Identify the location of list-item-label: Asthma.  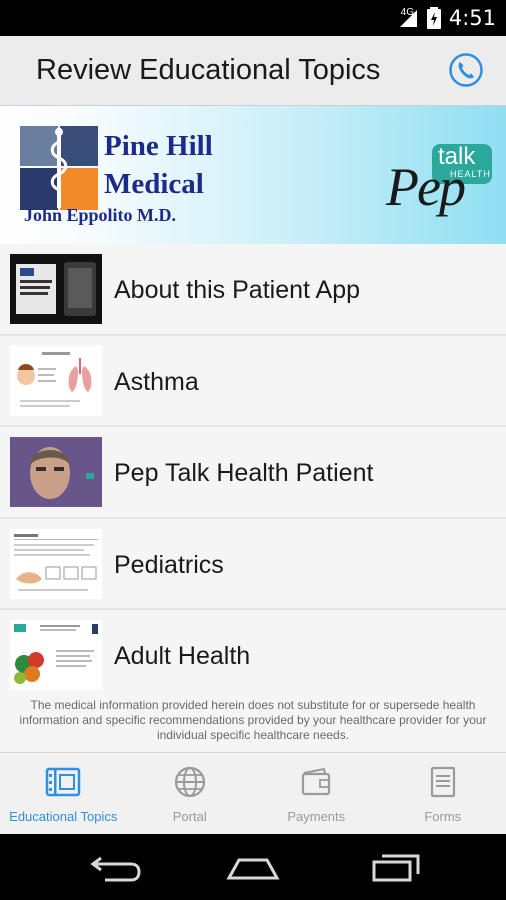
(156, 381).